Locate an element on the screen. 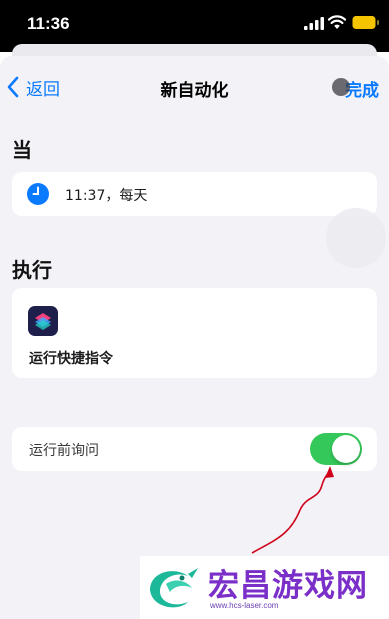 The width and height of the screenshot is (389, 619). shortcuts-app-icon is located at coordinates (43, 321).